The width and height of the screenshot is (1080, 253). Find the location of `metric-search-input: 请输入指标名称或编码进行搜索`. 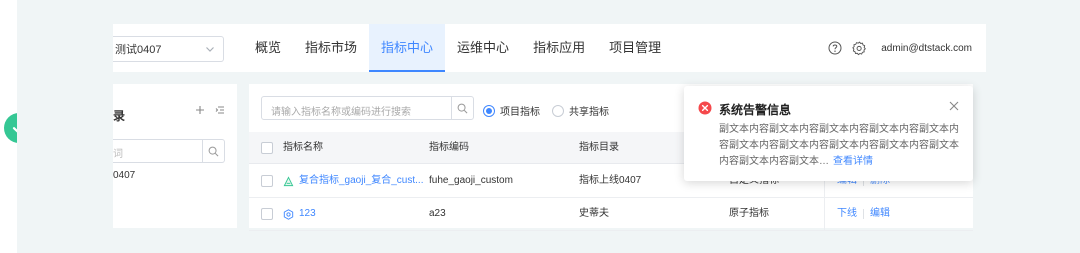

metric-search-input: 请输入指标名称或编码进行搜索 is located at coordinates (367, 108).